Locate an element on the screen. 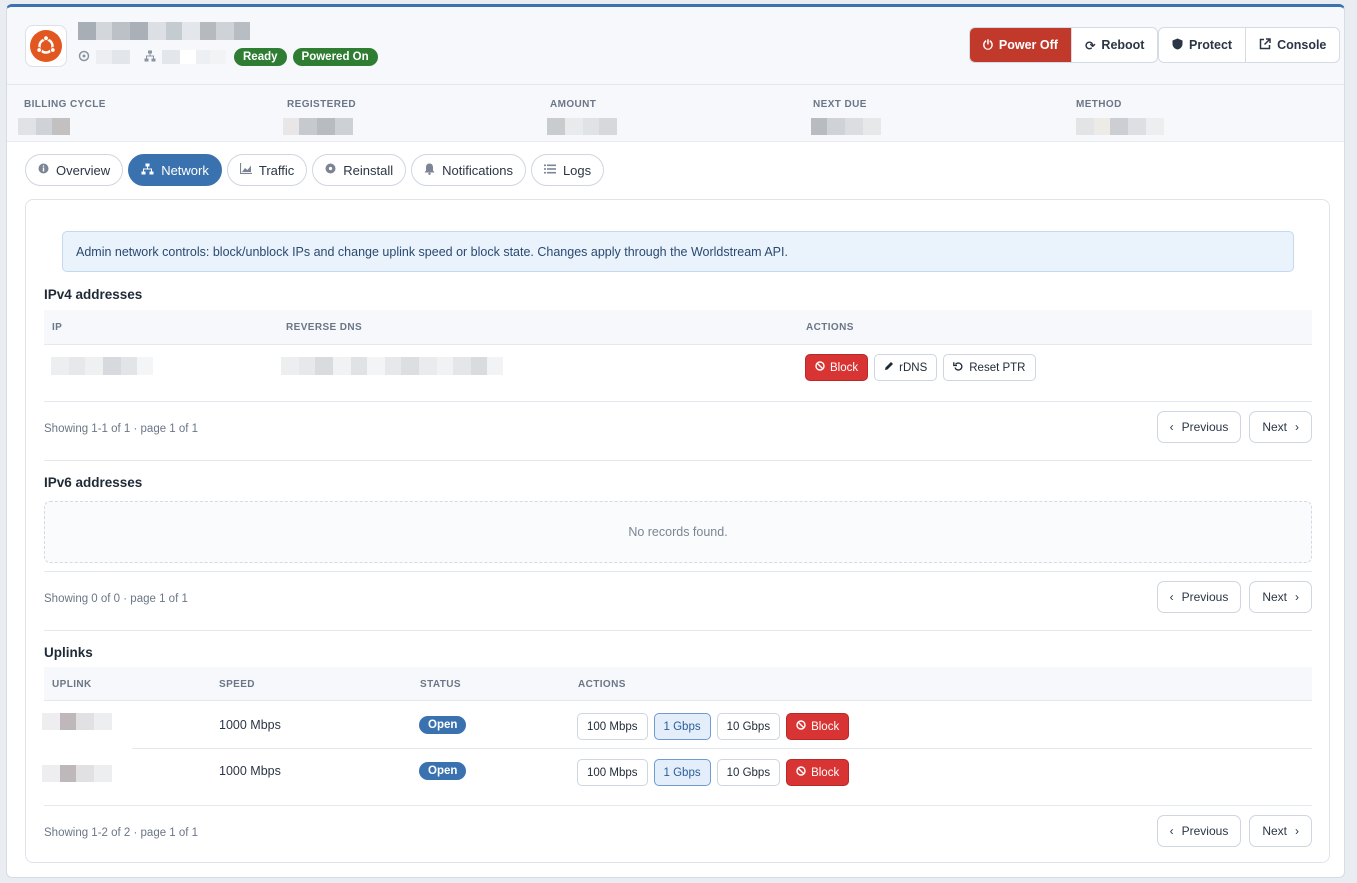  uplinks-pagination-status: Showing 1-2 of 2 · page 1 of 1 is located at coordinates (121, 833).